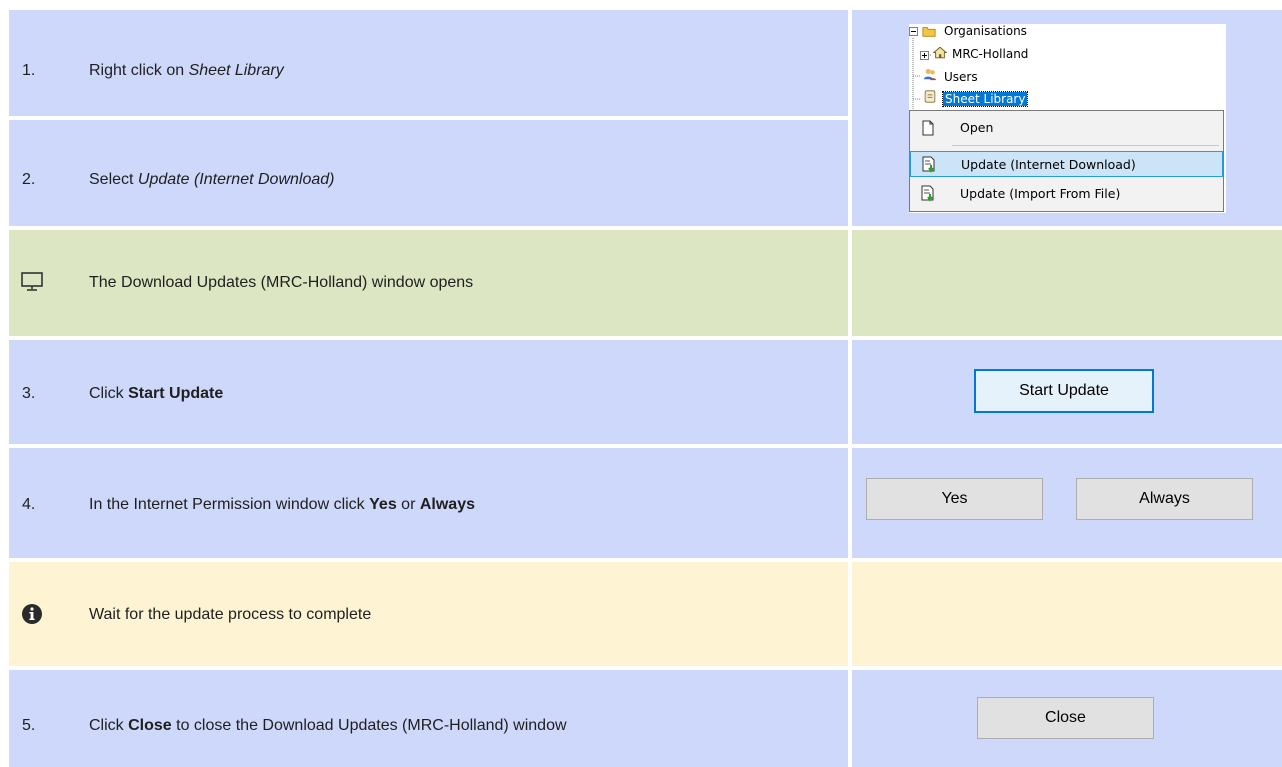 Image resolution: width=1282 pixels, height=767 pixels. I want to click on collapse-icon, so click(913, 31).